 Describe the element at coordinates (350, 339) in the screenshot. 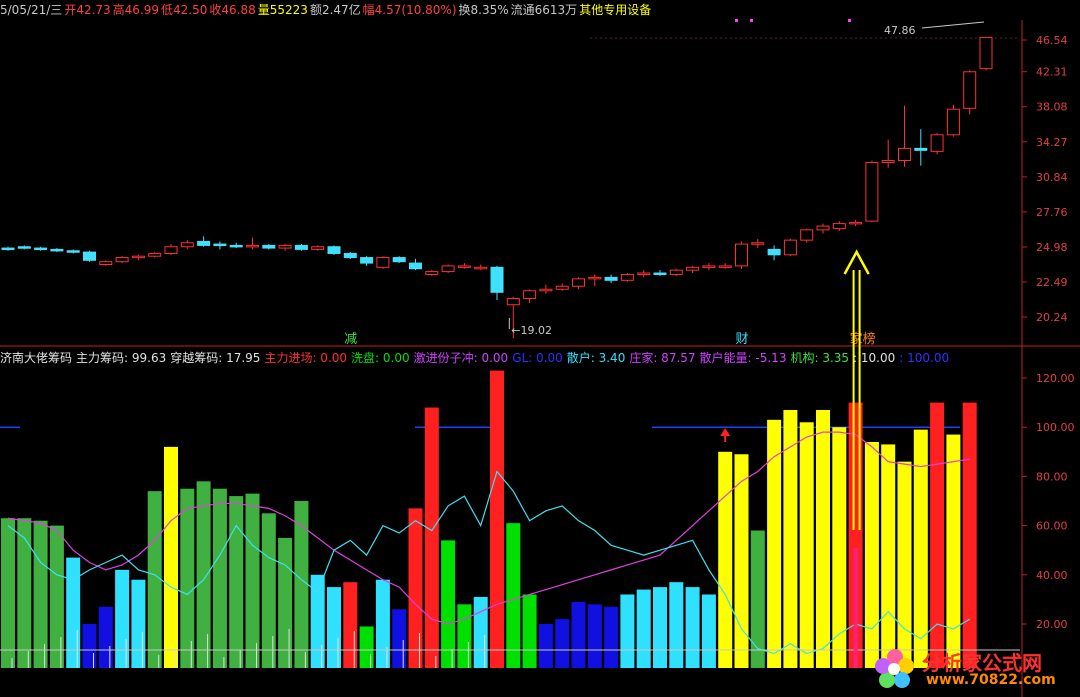

I see `event-label: 减` at that location.